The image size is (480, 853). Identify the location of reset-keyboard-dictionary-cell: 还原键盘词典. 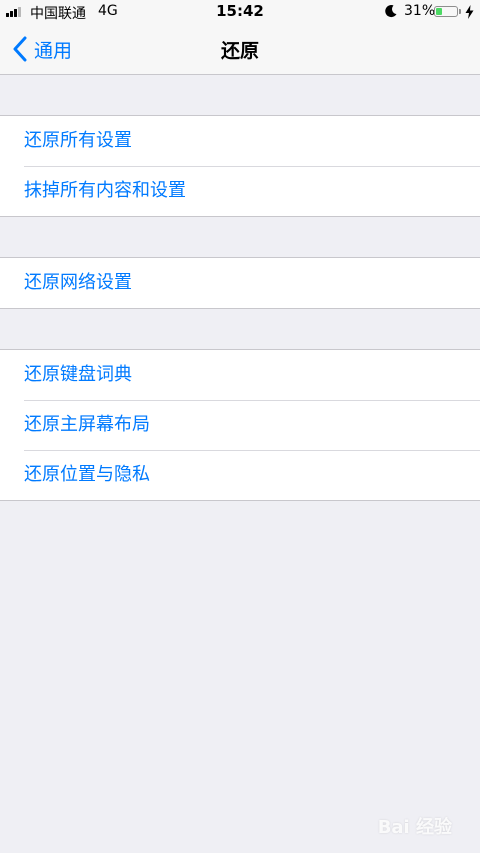
(240, 375).